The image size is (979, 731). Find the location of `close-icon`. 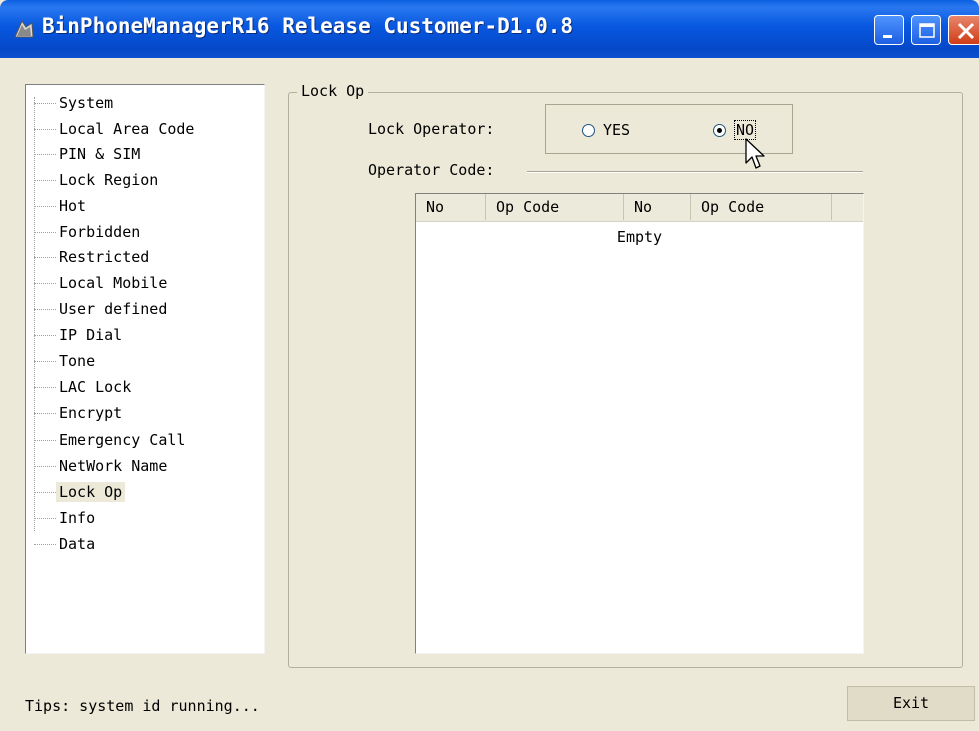

close-icon is located at coordinates (966, 31).